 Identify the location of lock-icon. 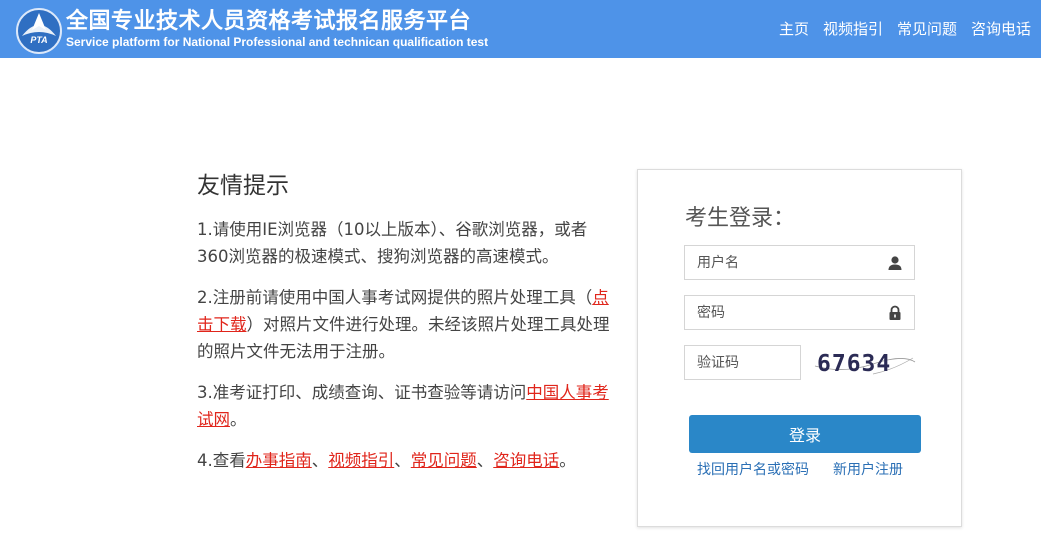
(895, 312).